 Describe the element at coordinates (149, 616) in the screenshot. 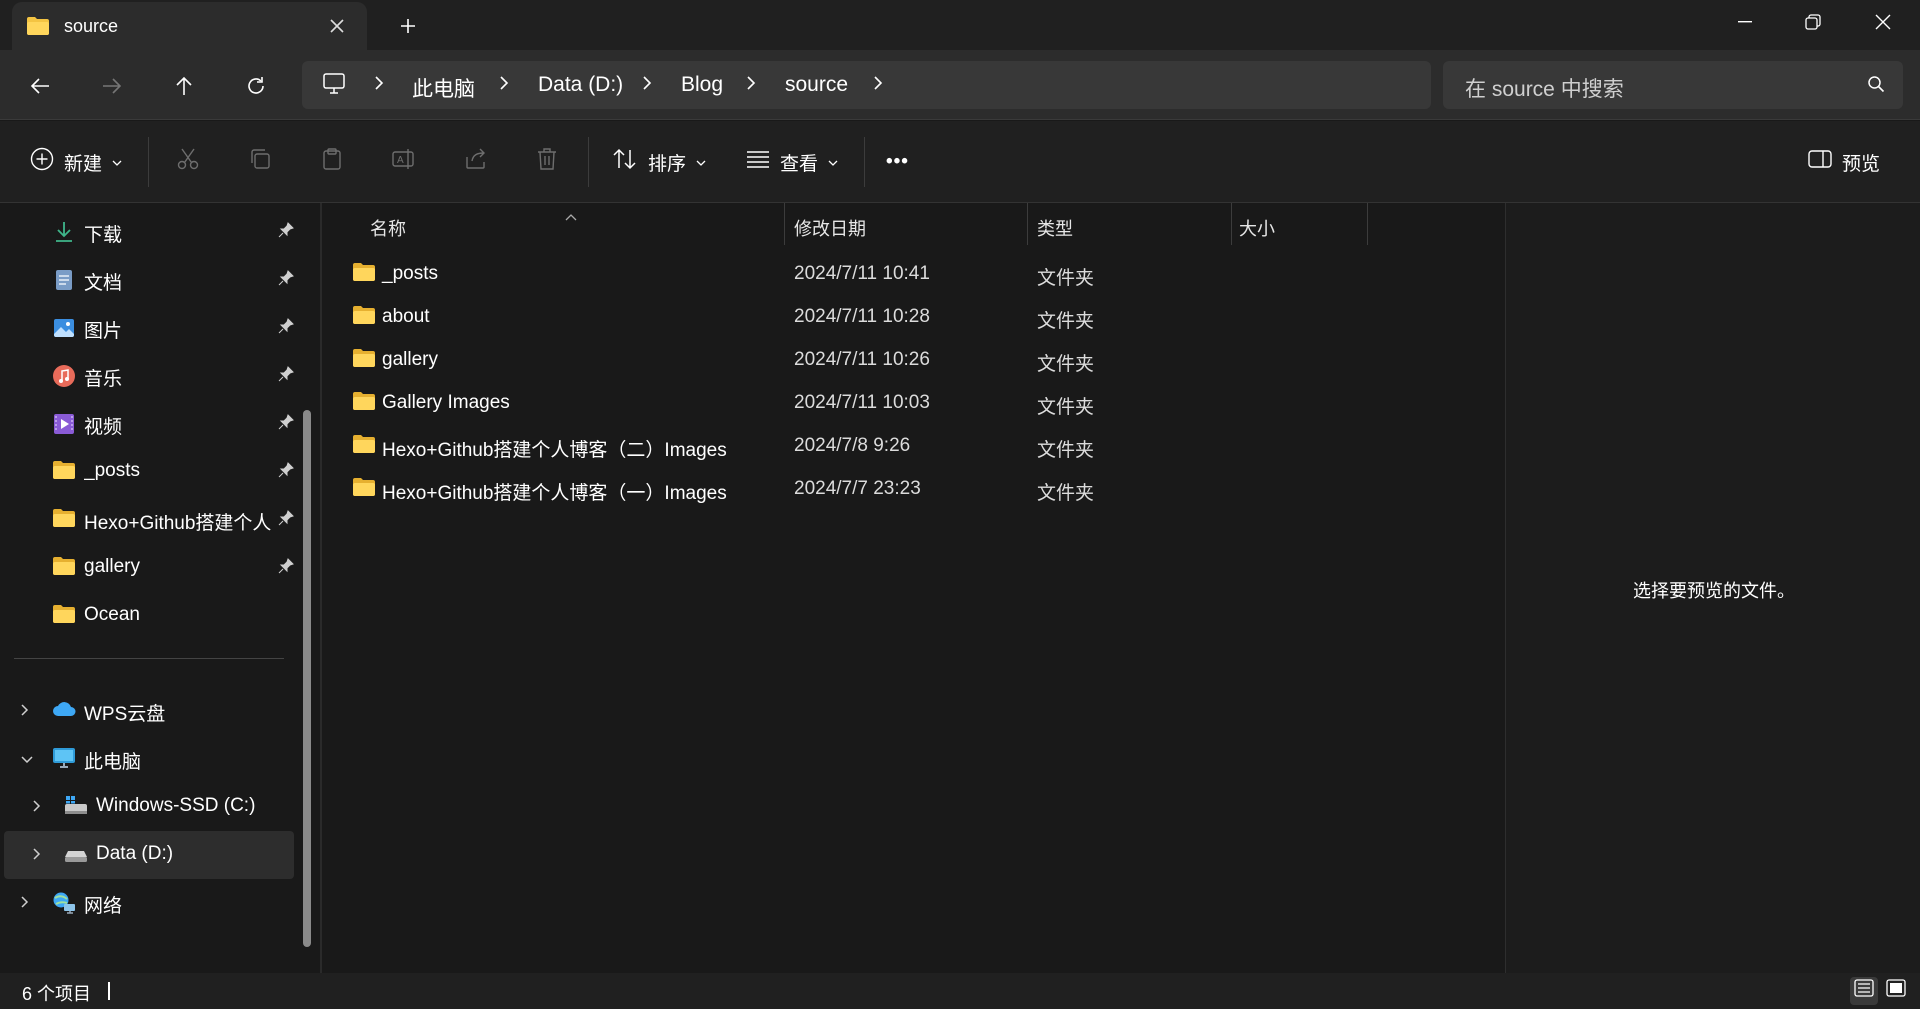

I see `sidebar-item-ocean: Ocean` at that location.